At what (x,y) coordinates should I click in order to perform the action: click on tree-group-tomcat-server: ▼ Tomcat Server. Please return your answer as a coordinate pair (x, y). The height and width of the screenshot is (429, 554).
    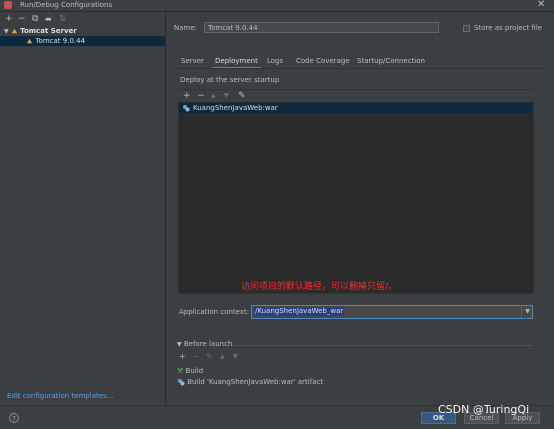
    Looking at the image, I should click on (82, 31).